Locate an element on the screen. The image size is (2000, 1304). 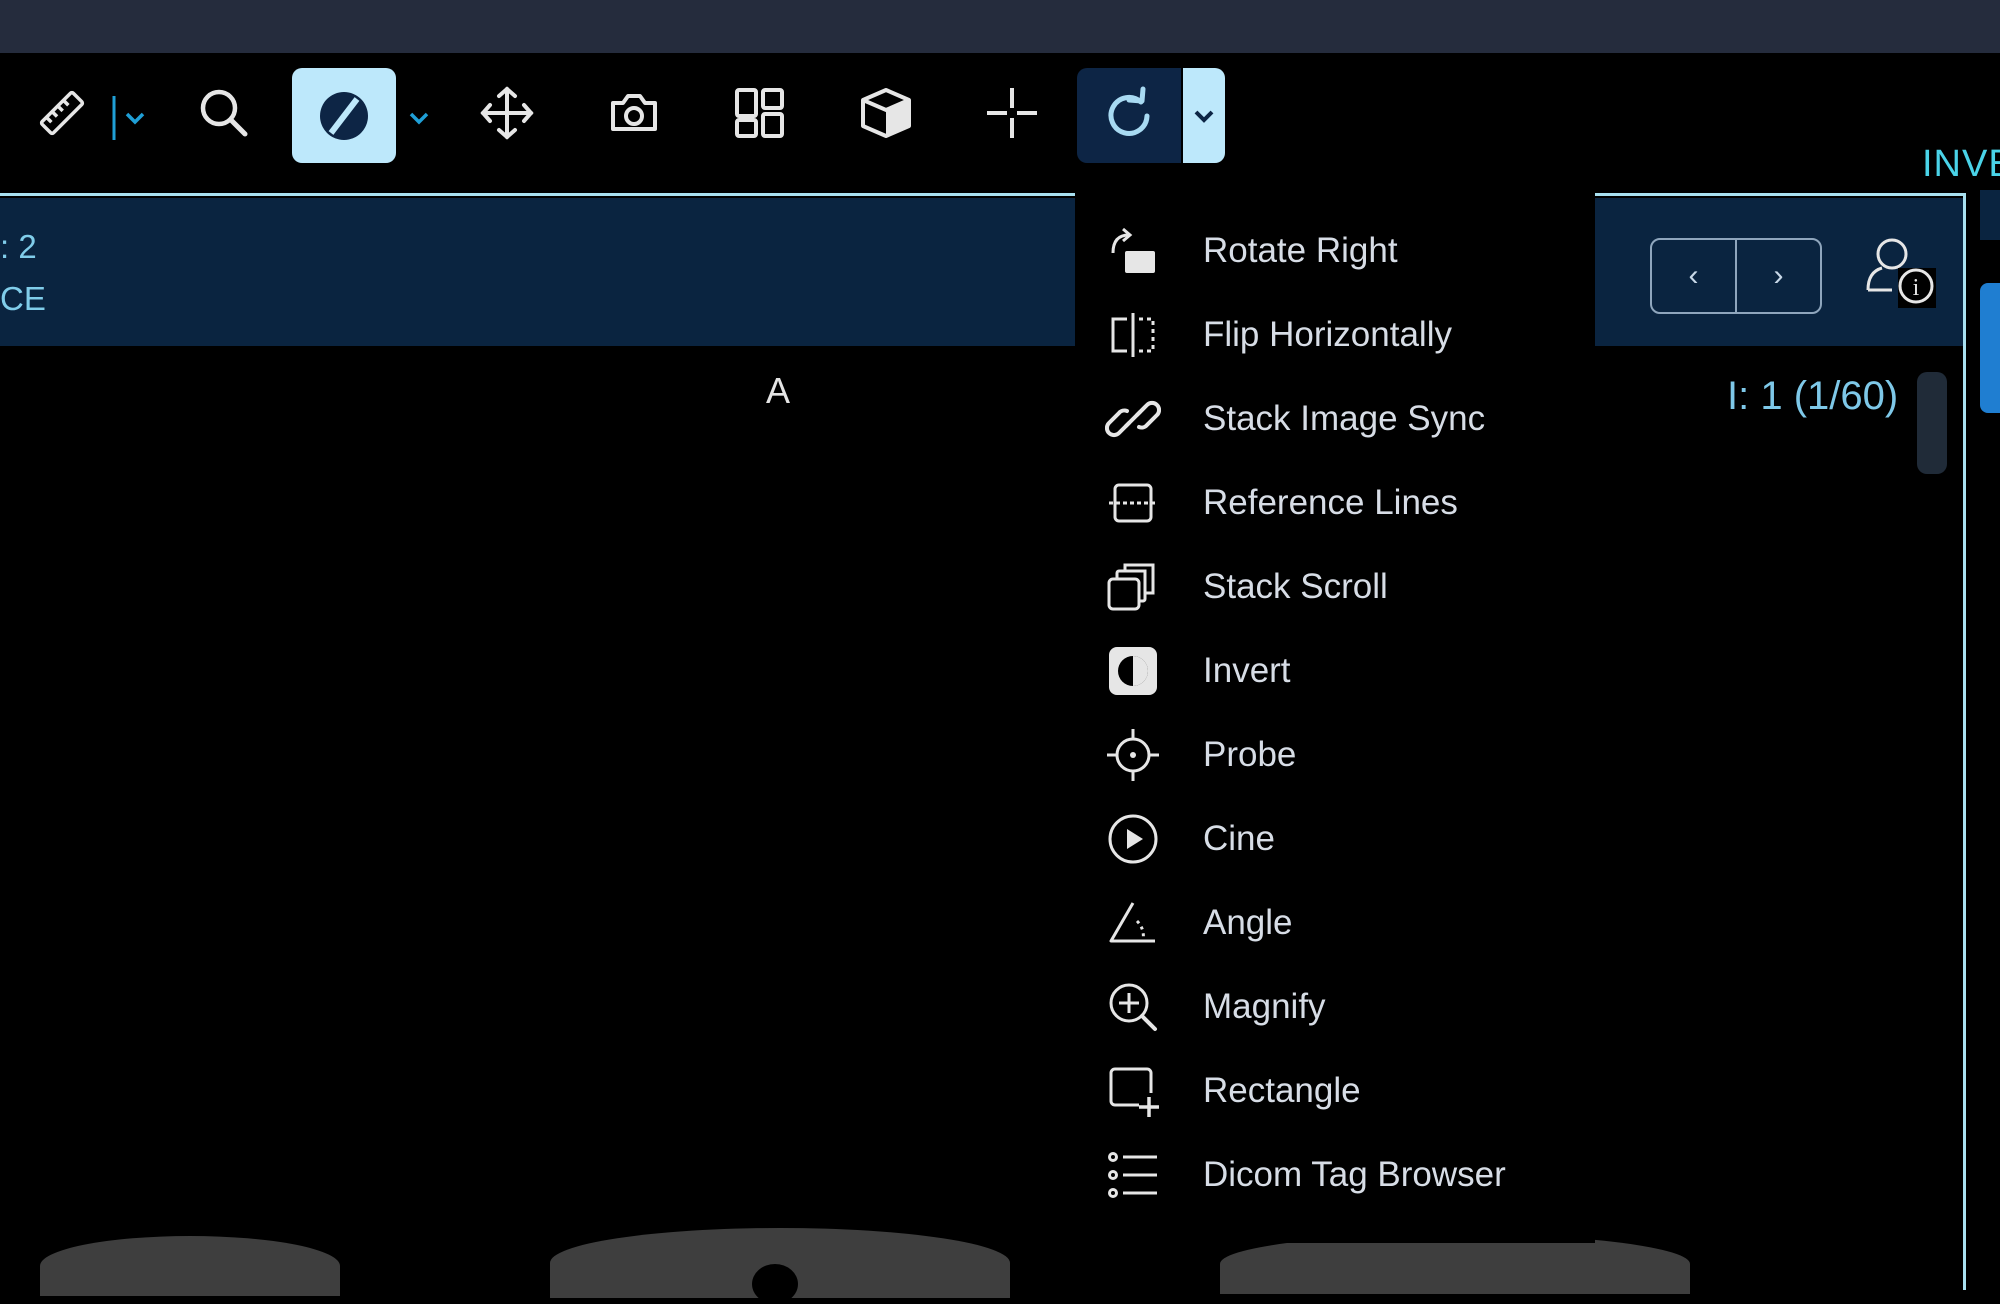
search-icon is located at coordinates (224, 113).